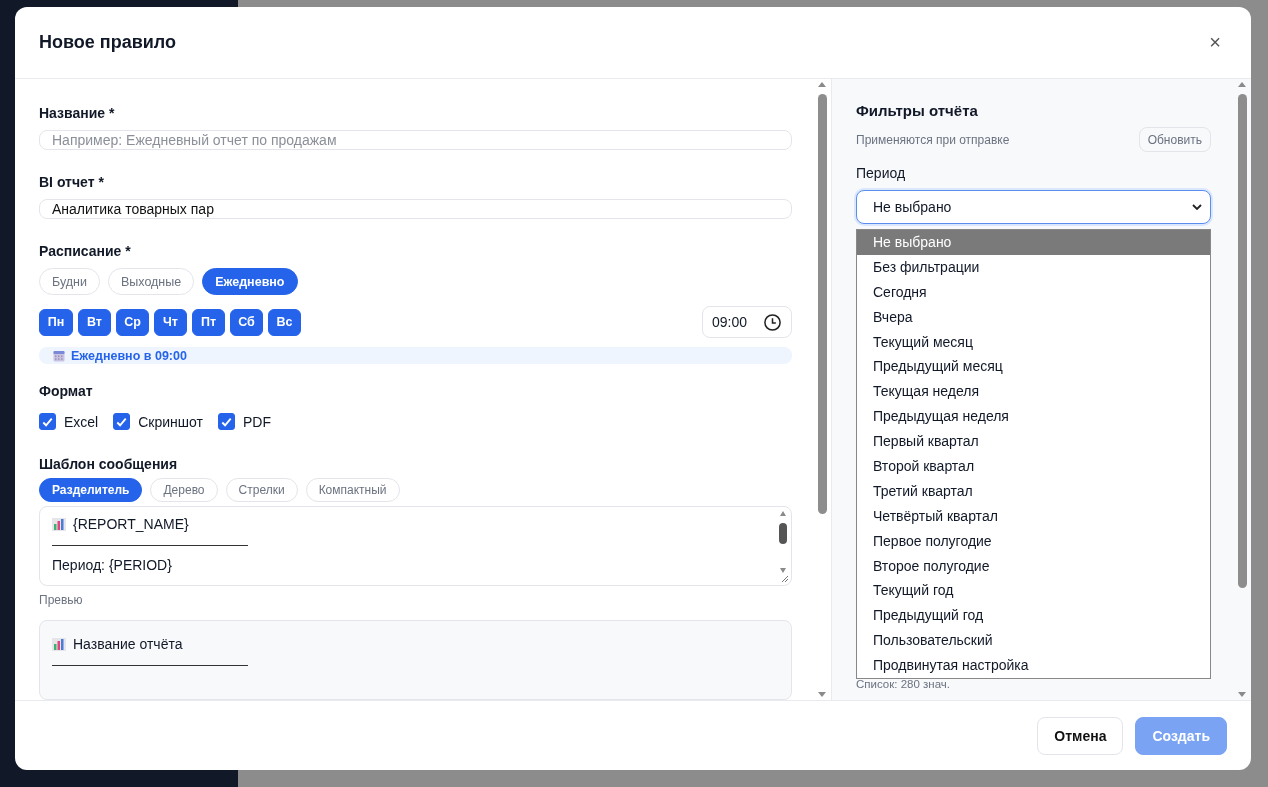 Image resolution: width=1268 pixels, height=787 pixels. I want to click on field-label: Название *, so click(77, 113).